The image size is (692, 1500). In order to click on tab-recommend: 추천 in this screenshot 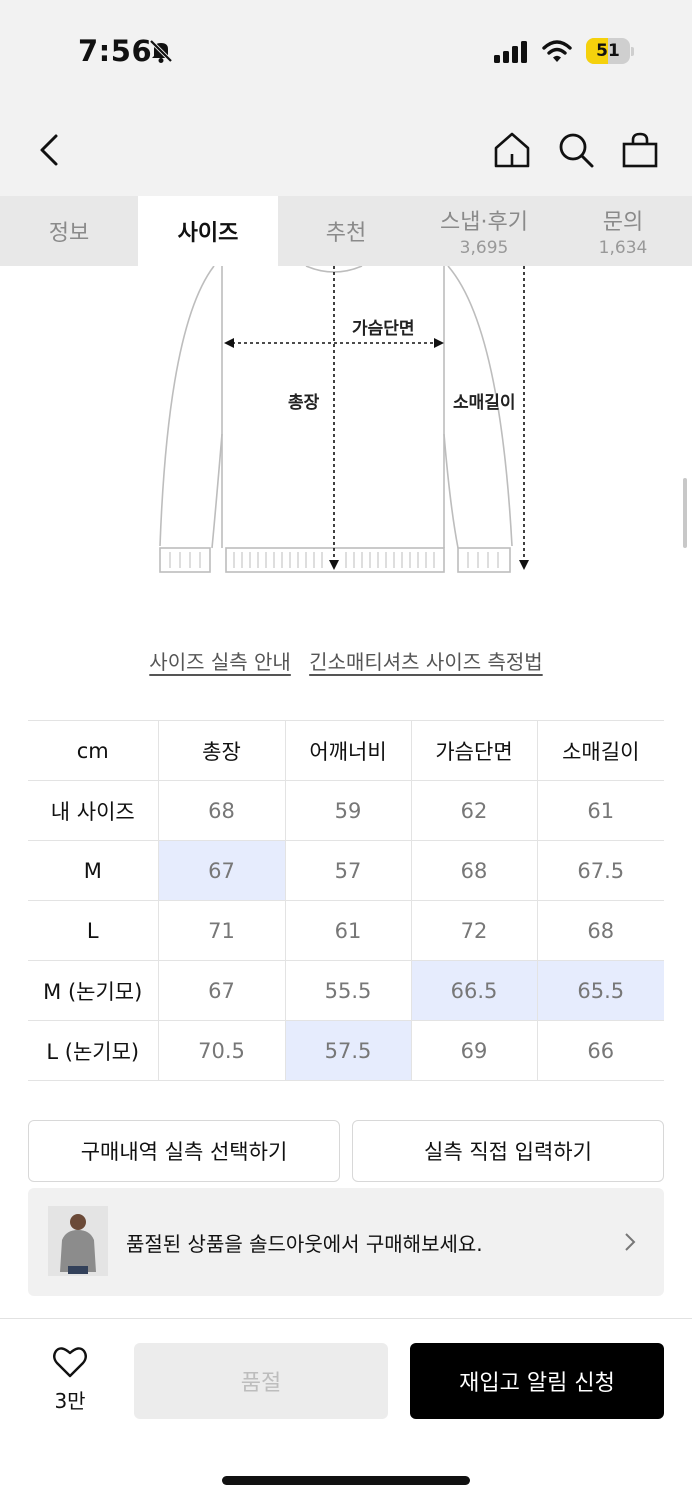, I will do `click(346, 231)`.